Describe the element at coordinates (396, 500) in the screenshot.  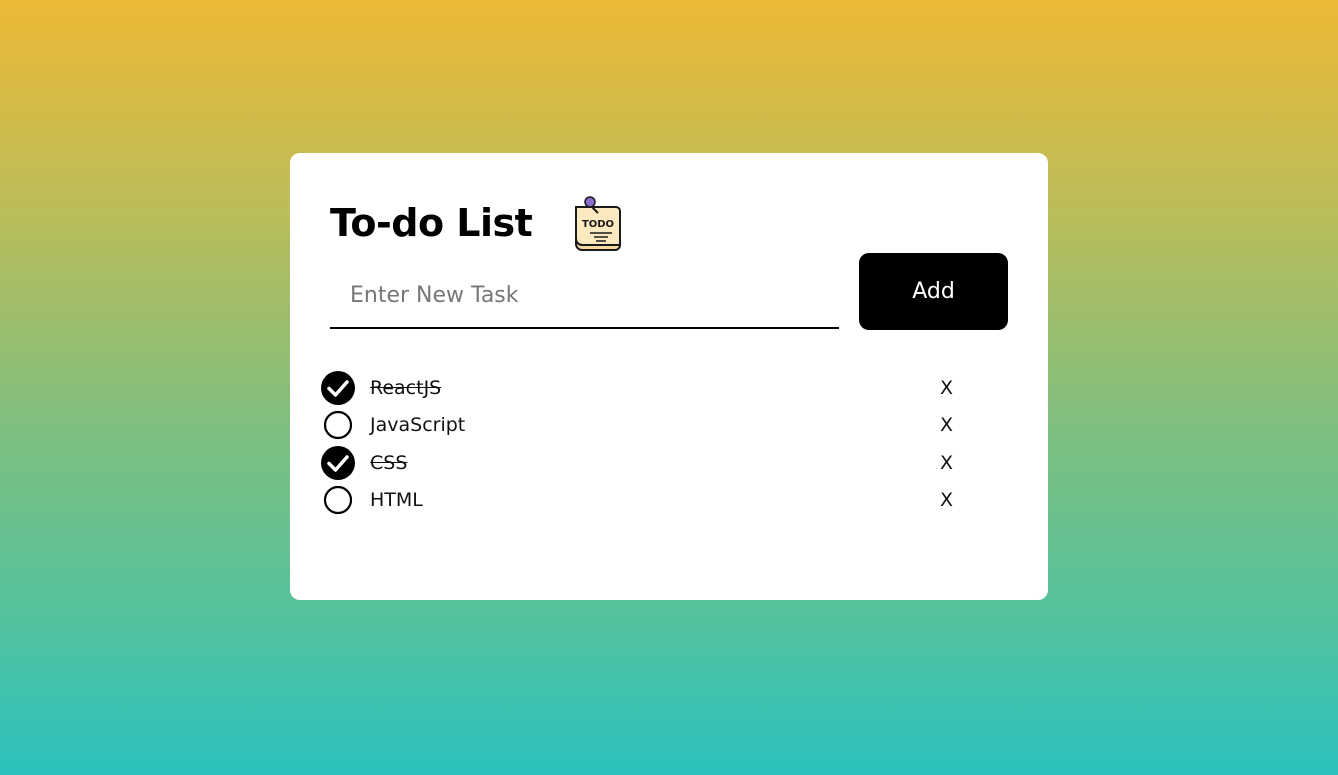
I see `task-label: HTML` at that location.